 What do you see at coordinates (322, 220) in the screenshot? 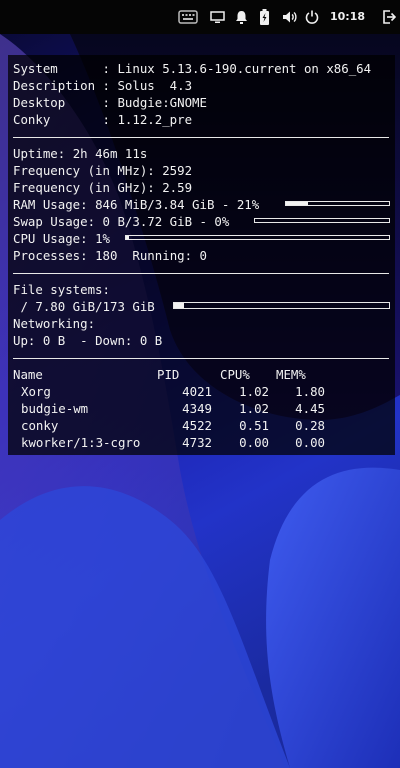
I see `swap-usage-bar` at bounding box center [322, 220].